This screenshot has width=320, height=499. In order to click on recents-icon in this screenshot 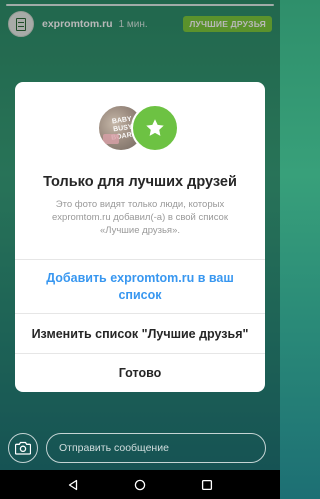, I will do `click(207, 485)`.